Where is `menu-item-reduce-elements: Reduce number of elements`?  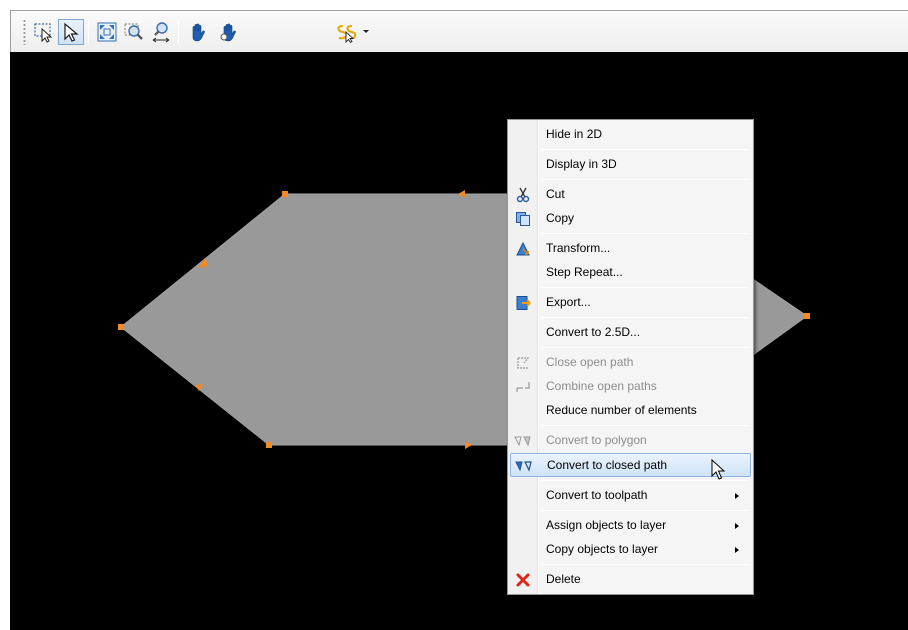
menu-item-reduce-elements: Reduce number of elements is located at coordinates (630, 411).